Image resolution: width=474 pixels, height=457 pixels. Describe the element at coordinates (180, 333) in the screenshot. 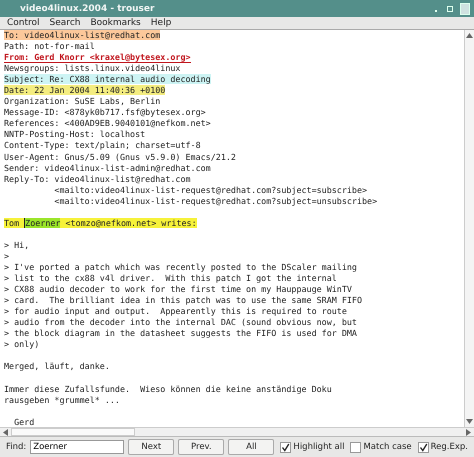

I see `text-line: > the block diagram in the datasheet suggests the FIFO is used for DMA` at that location.